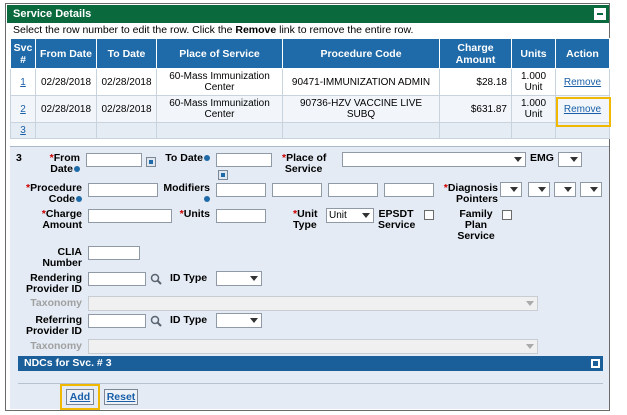  I want to click on diagnosis-pointer-2-select, so click(539, 189).